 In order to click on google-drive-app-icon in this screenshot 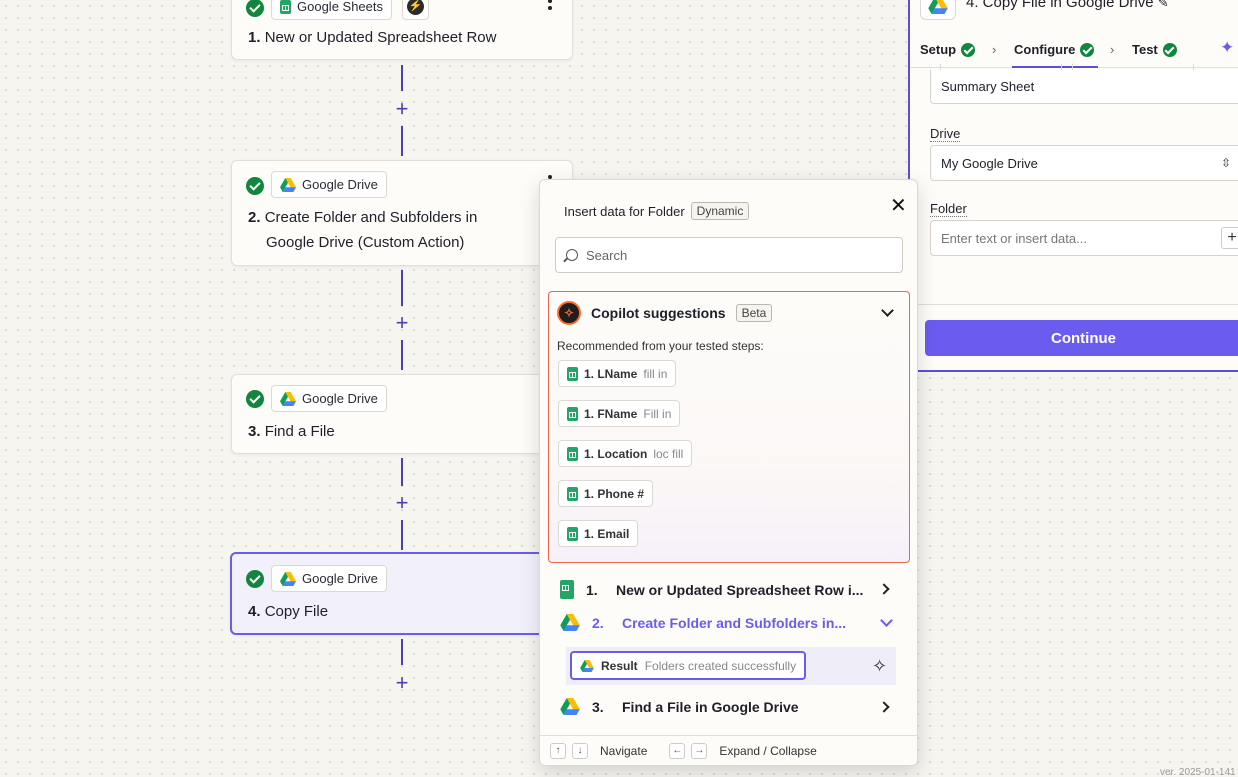, I will do `click(938, 10)`.